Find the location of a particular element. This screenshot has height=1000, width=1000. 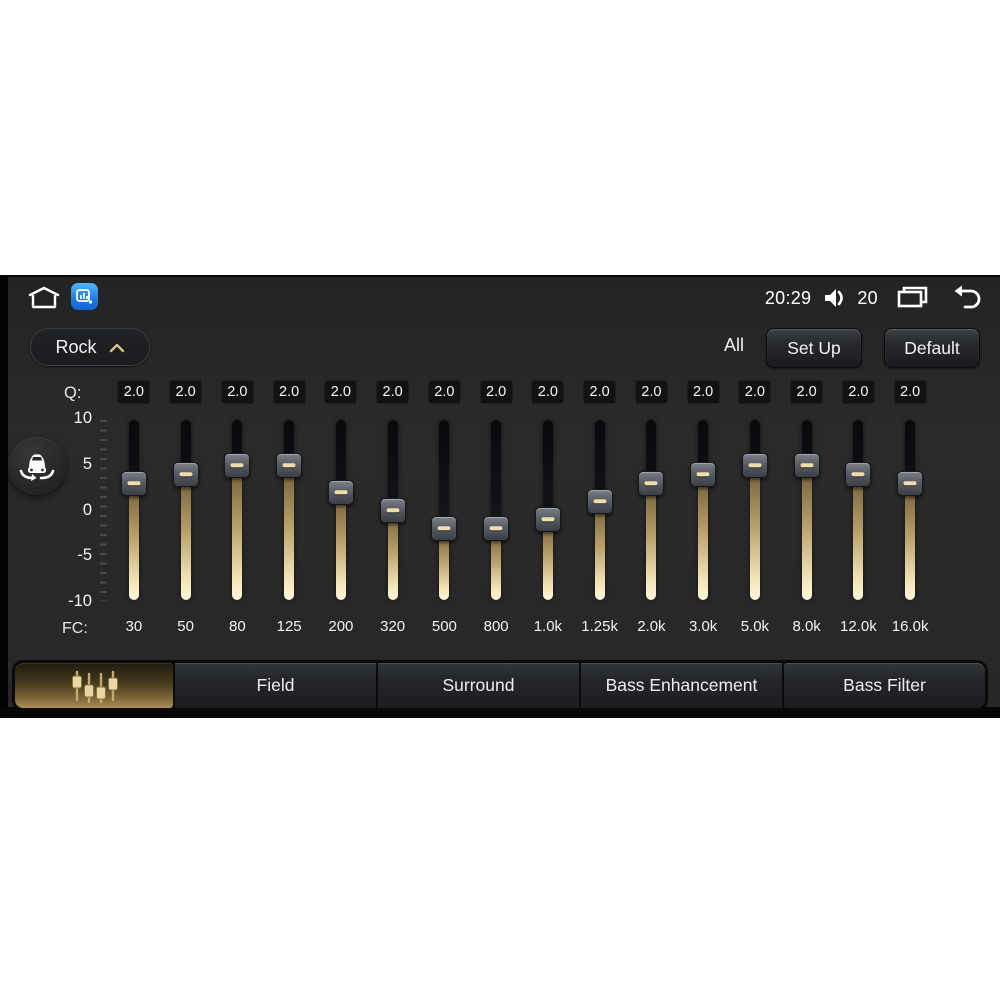

default-button: Default is located at coordinates (932, 348).